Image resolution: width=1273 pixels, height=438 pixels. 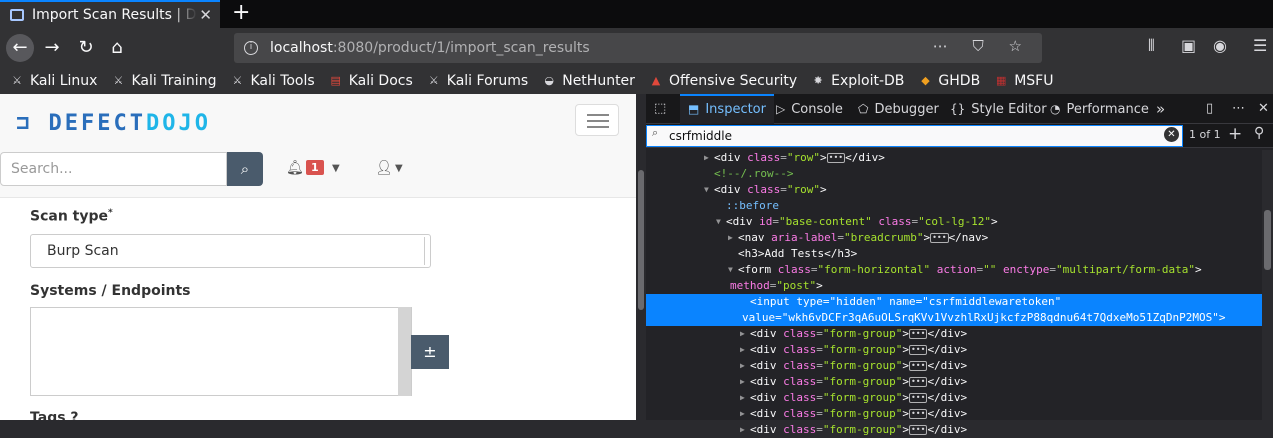 I want to click on inspector-search-input: csrfmiddle, so click(x=914, y=136).